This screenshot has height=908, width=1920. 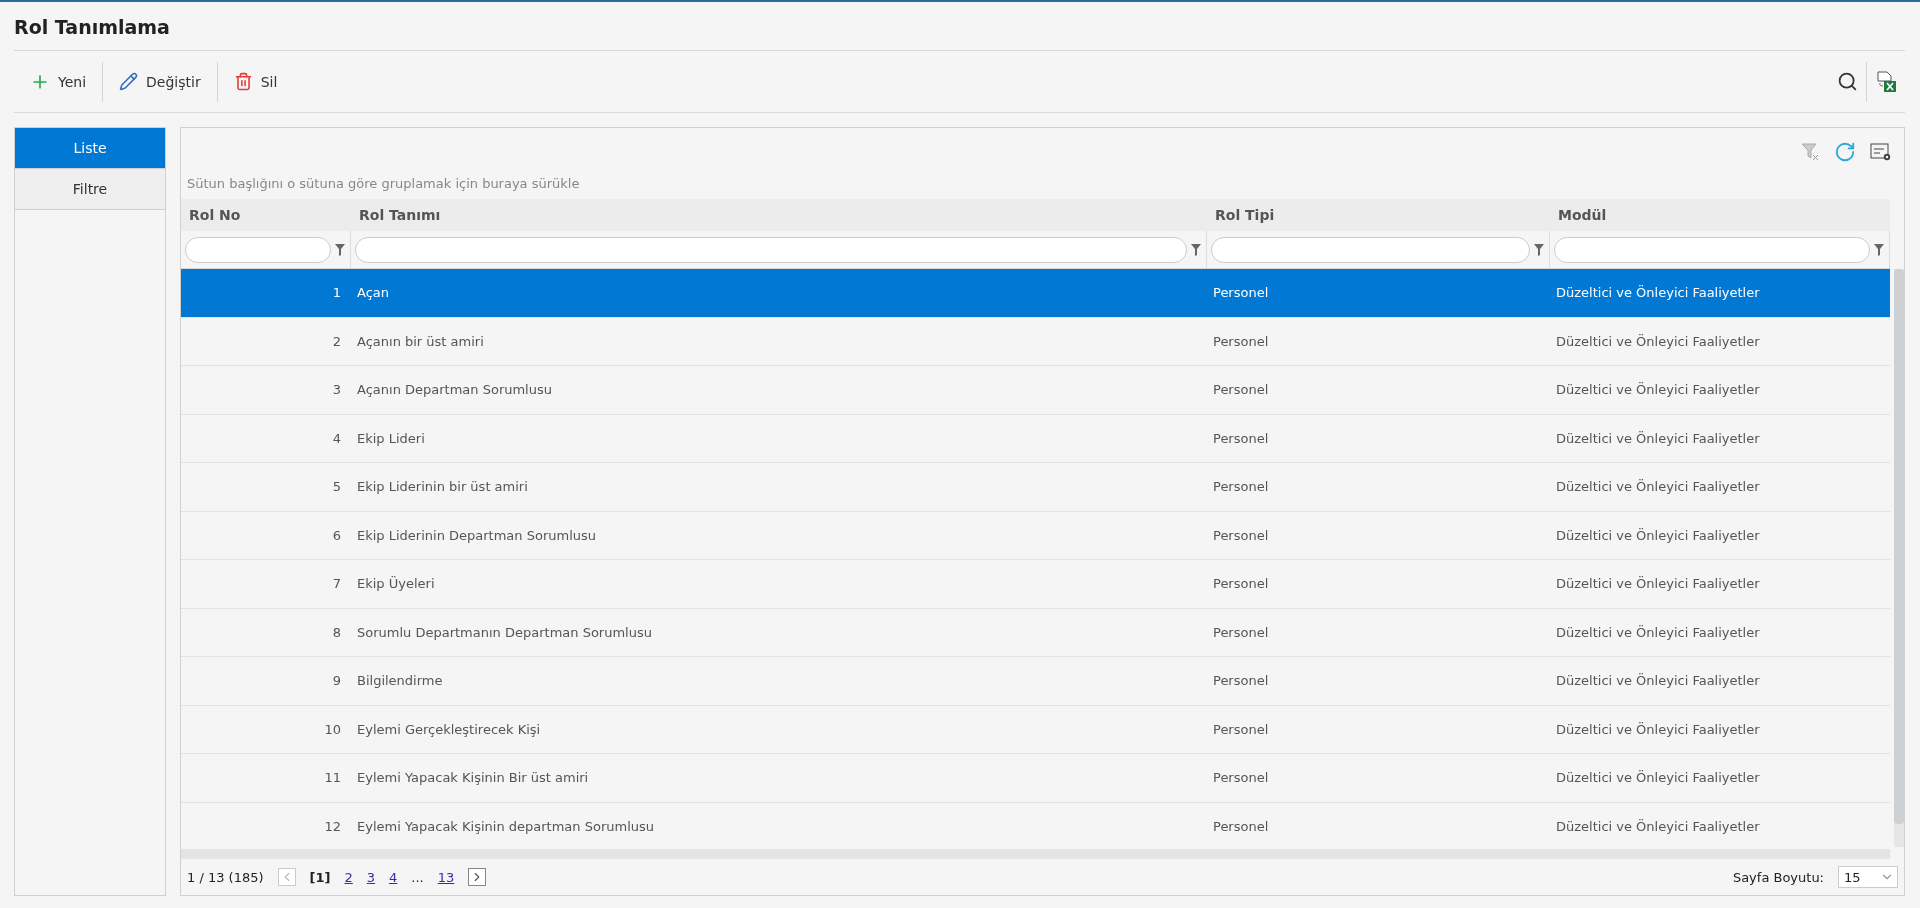 What do you see at coordinates (477, 877) in the screenshot?
I see `next-page-button` at bounding box center [477, 877].